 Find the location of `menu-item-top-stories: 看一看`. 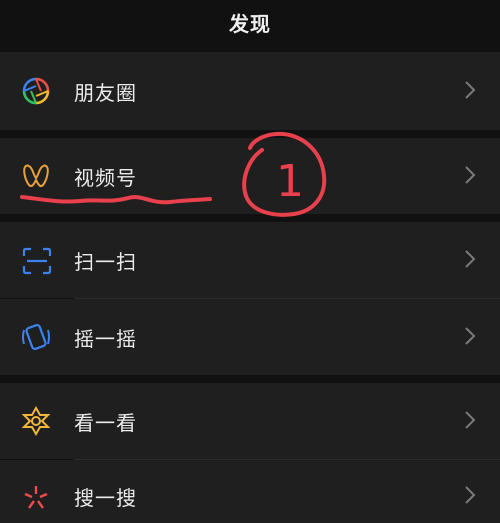

menu-item-top-stories: 看一看 is located at coordinates (250, 421).